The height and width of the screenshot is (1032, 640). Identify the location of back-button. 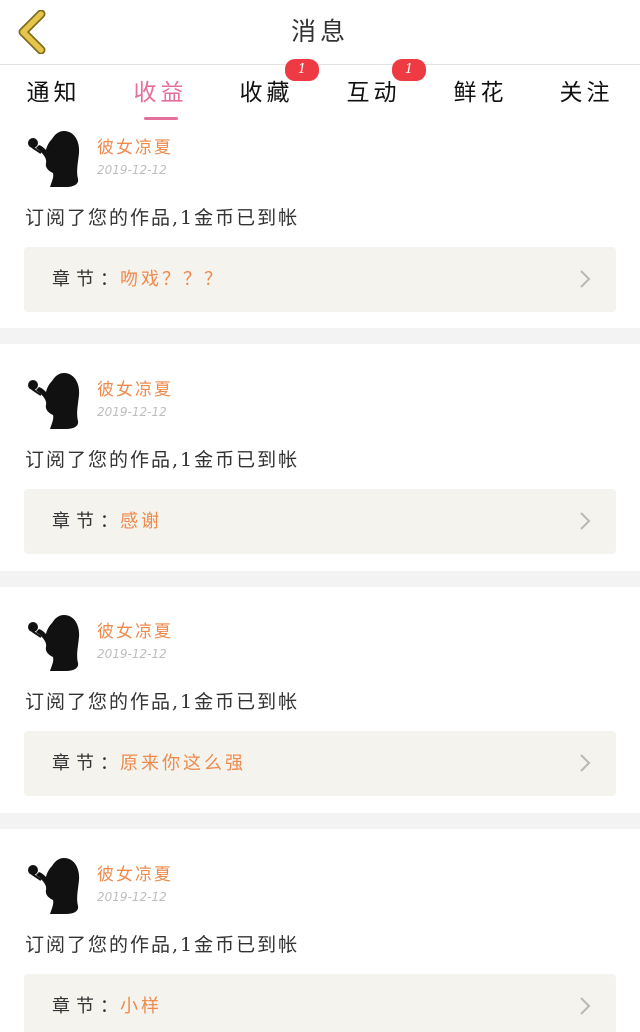
(32, 32).